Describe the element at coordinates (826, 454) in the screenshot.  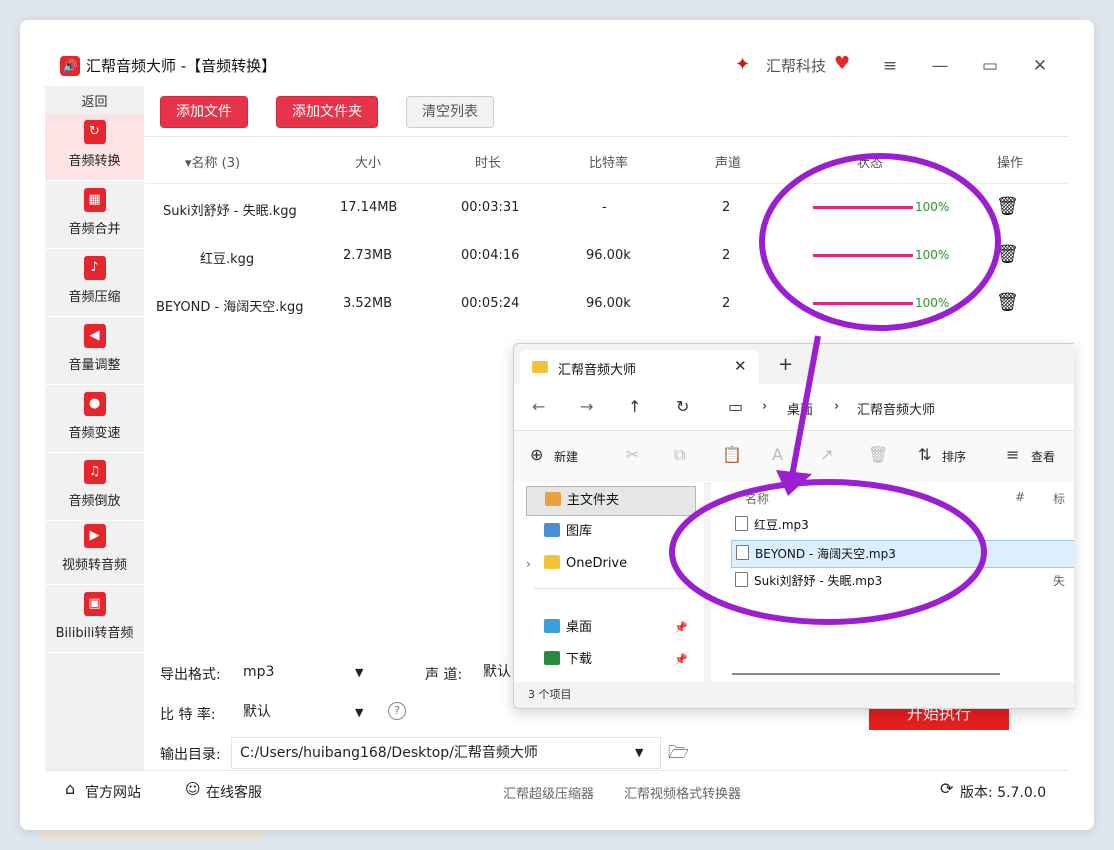
I see `share-icon: ↗` at that location.